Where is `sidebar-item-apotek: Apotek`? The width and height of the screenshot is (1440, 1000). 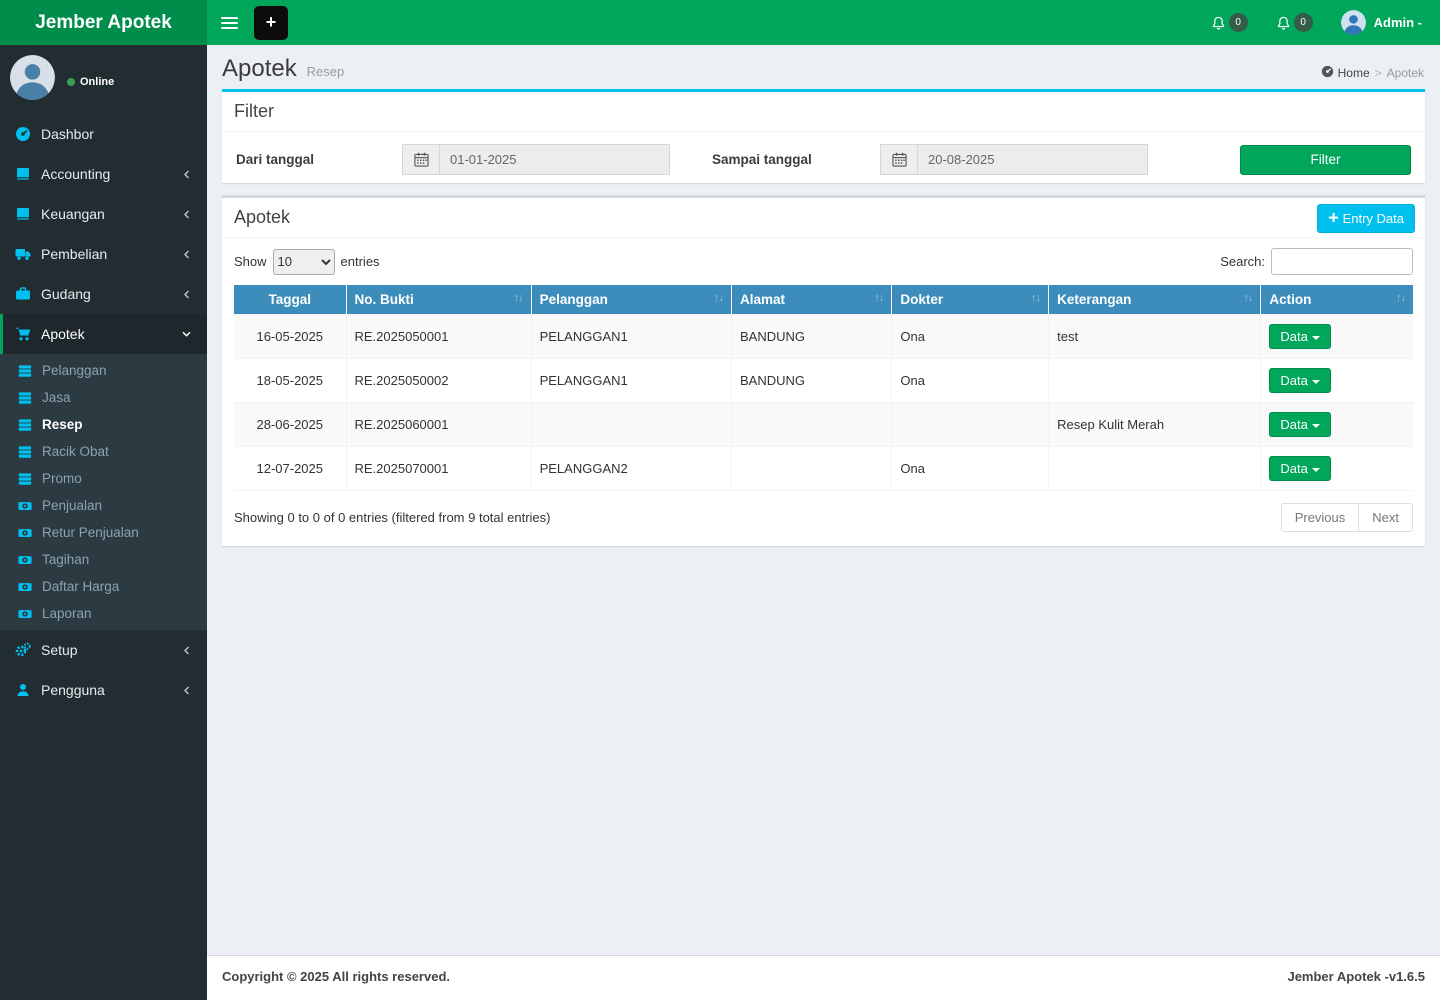
sidebar-item-apotek: Apotek is located at coordinates (103, 334).